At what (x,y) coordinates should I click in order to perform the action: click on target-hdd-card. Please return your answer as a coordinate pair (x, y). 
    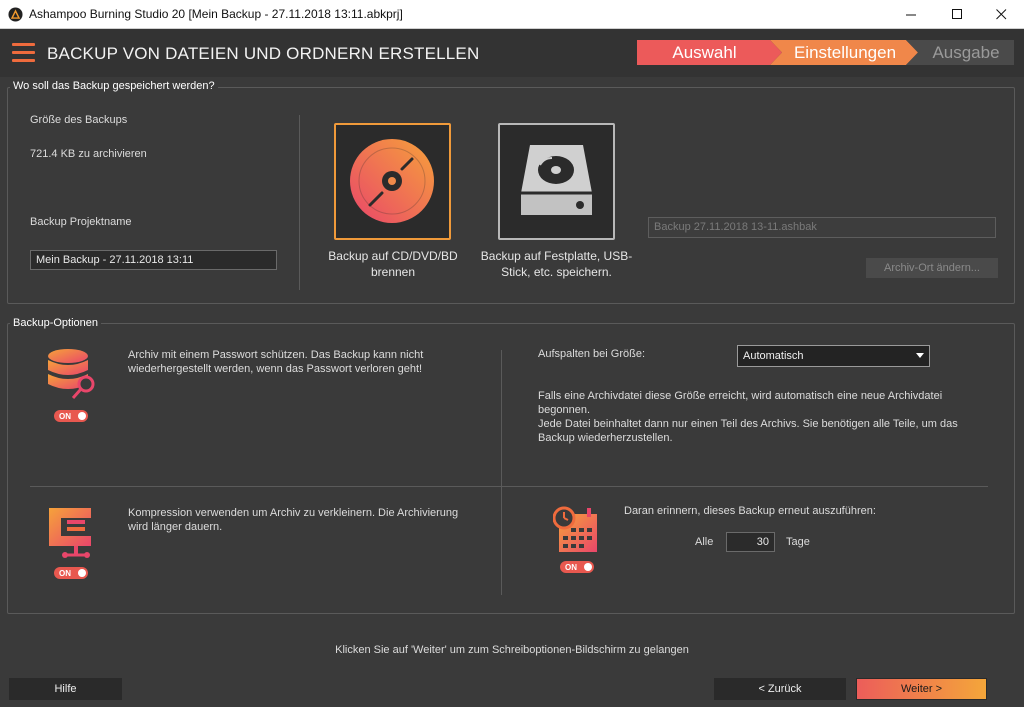
    Looking at the image, I should click on (556, 181).